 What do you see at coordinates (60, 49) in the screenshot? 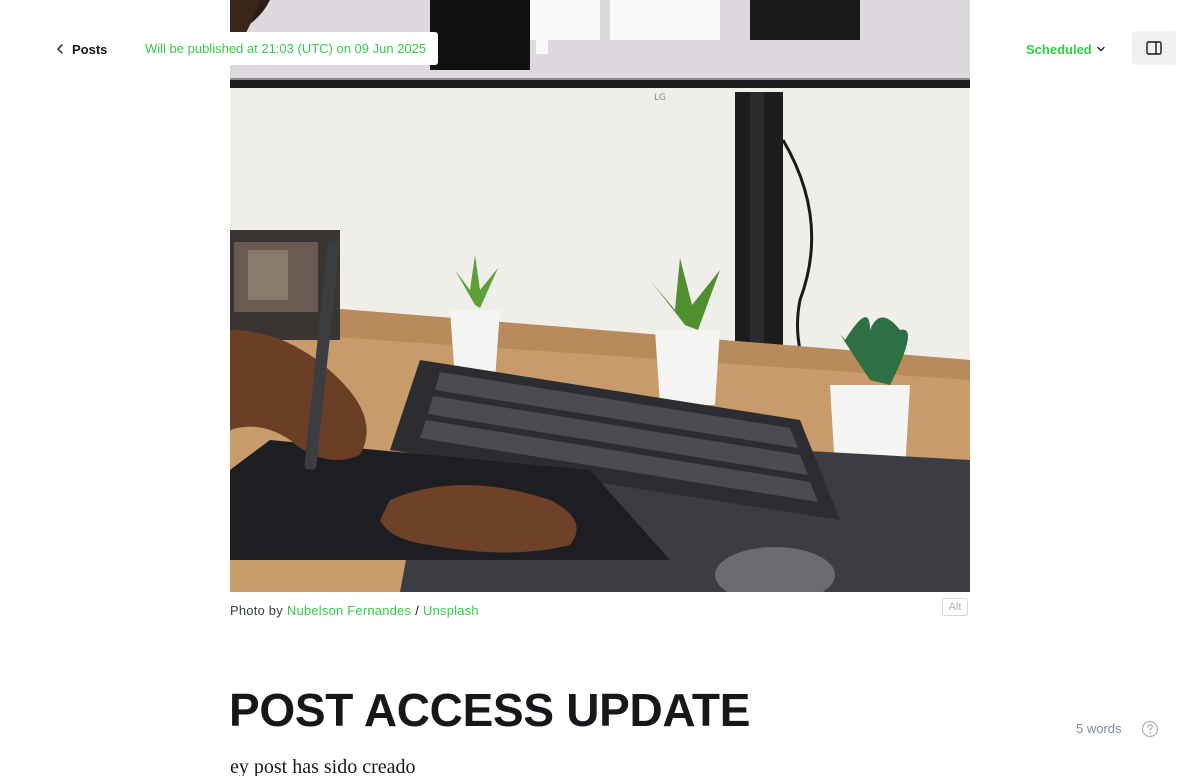
I see `chevron-left-icon` at bounding box center [60, 49].